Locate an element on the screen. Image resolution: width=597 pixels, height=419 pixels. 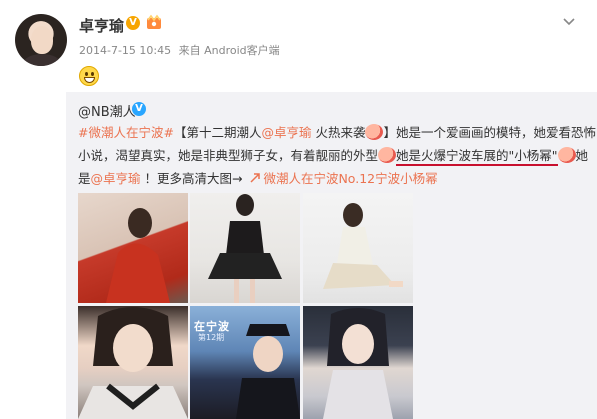
grin-eye-left is located at coordinates (86, 74).